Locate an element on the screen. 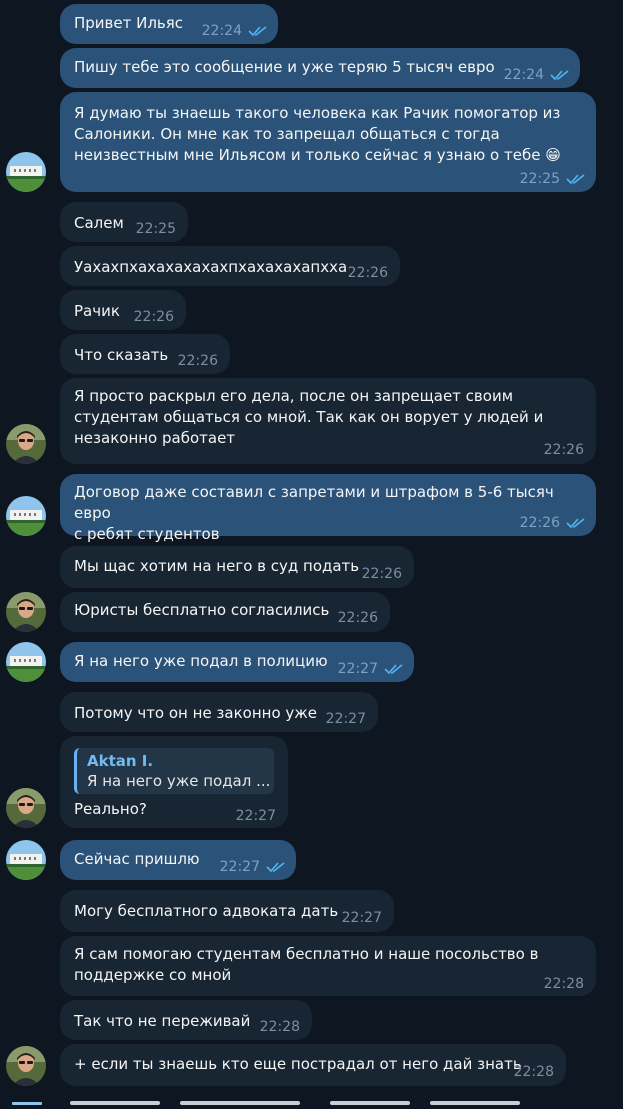 This screenshot has width=623, height=1109. message-bubble-incoming: Могу бесплатного адвоката дать 22:27 is located at coordinates (227, 911).